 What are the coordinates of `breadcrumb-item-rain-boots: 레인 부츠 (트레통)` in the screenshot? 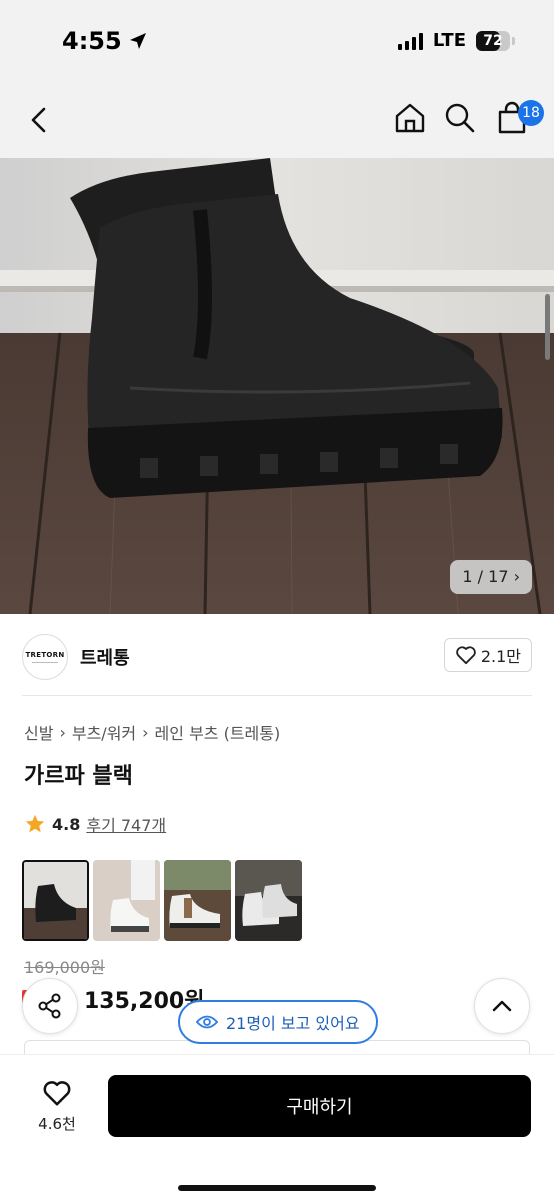 It's located at (218, 732).